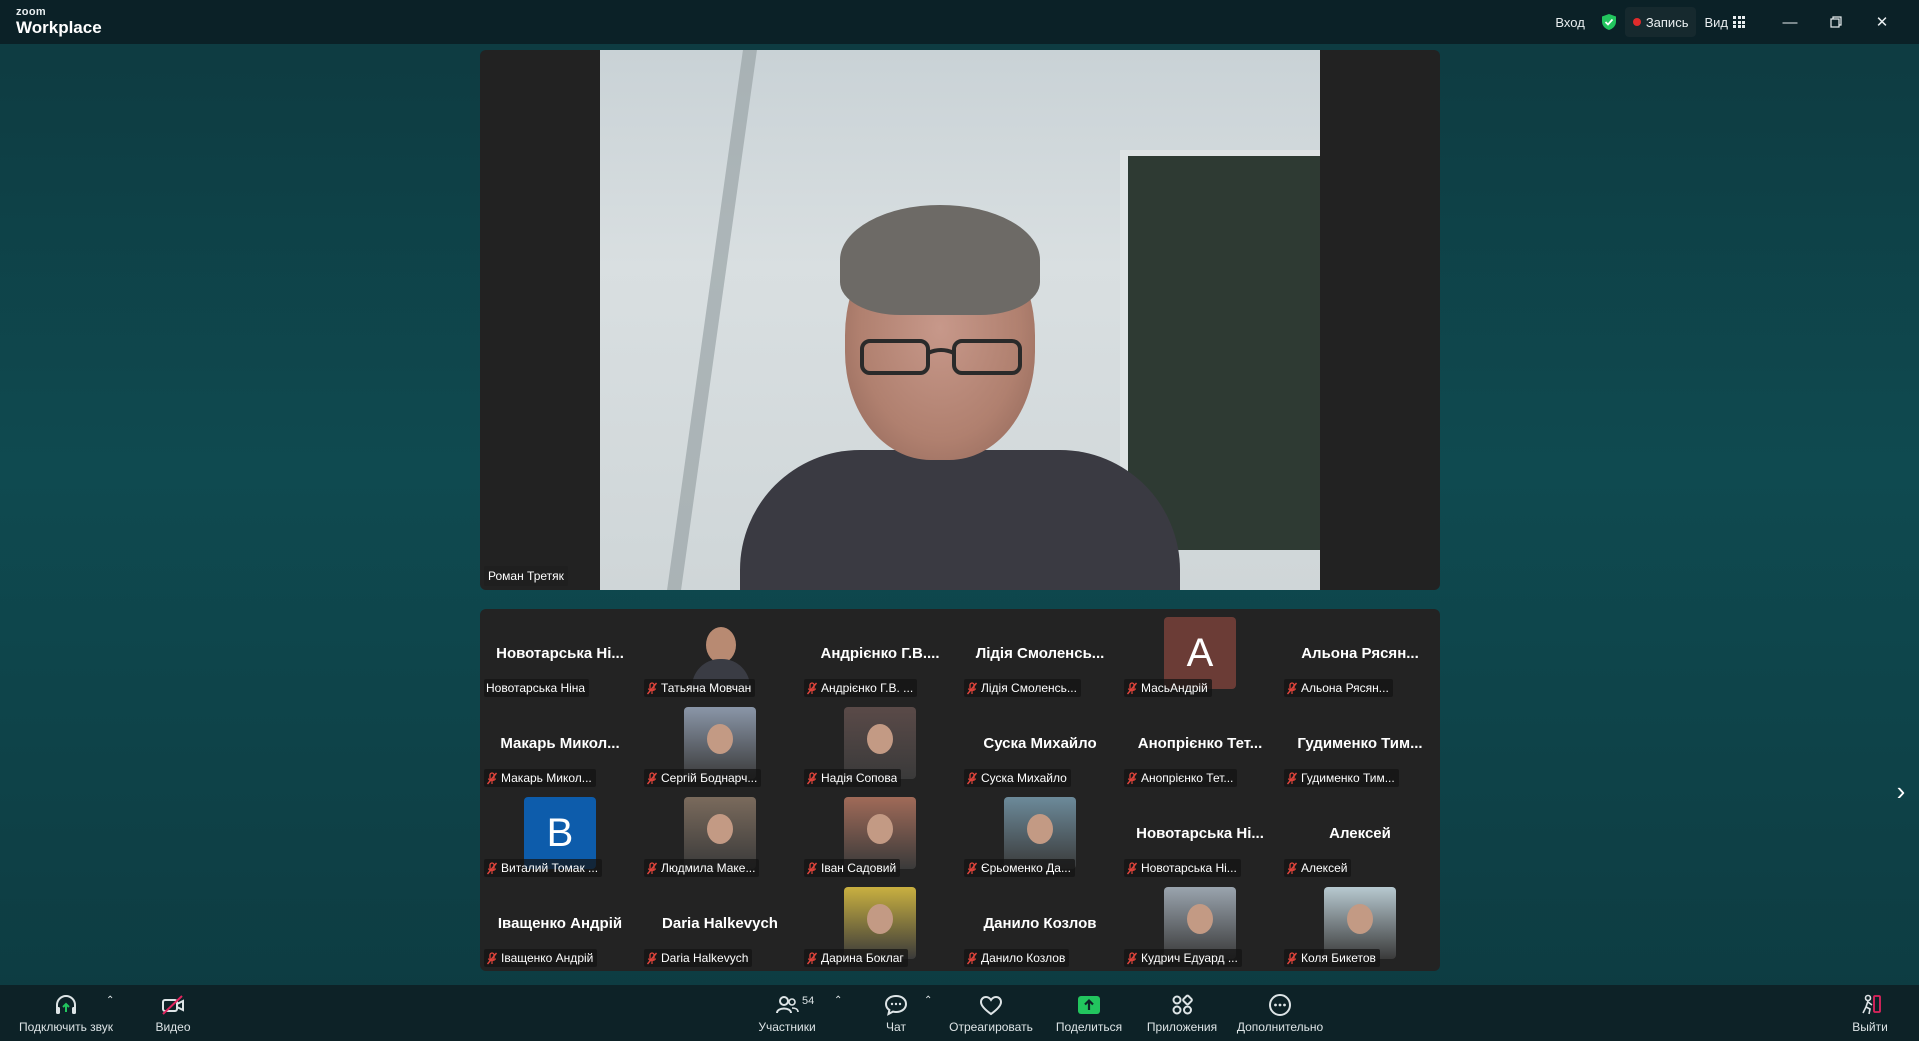 This screenshot has height=1041, width=1919. What do you see at coordinates (853, 778) in the screenshot?
I see `participant-name-label: Надія Сопова` at bounding box center [853, 778].